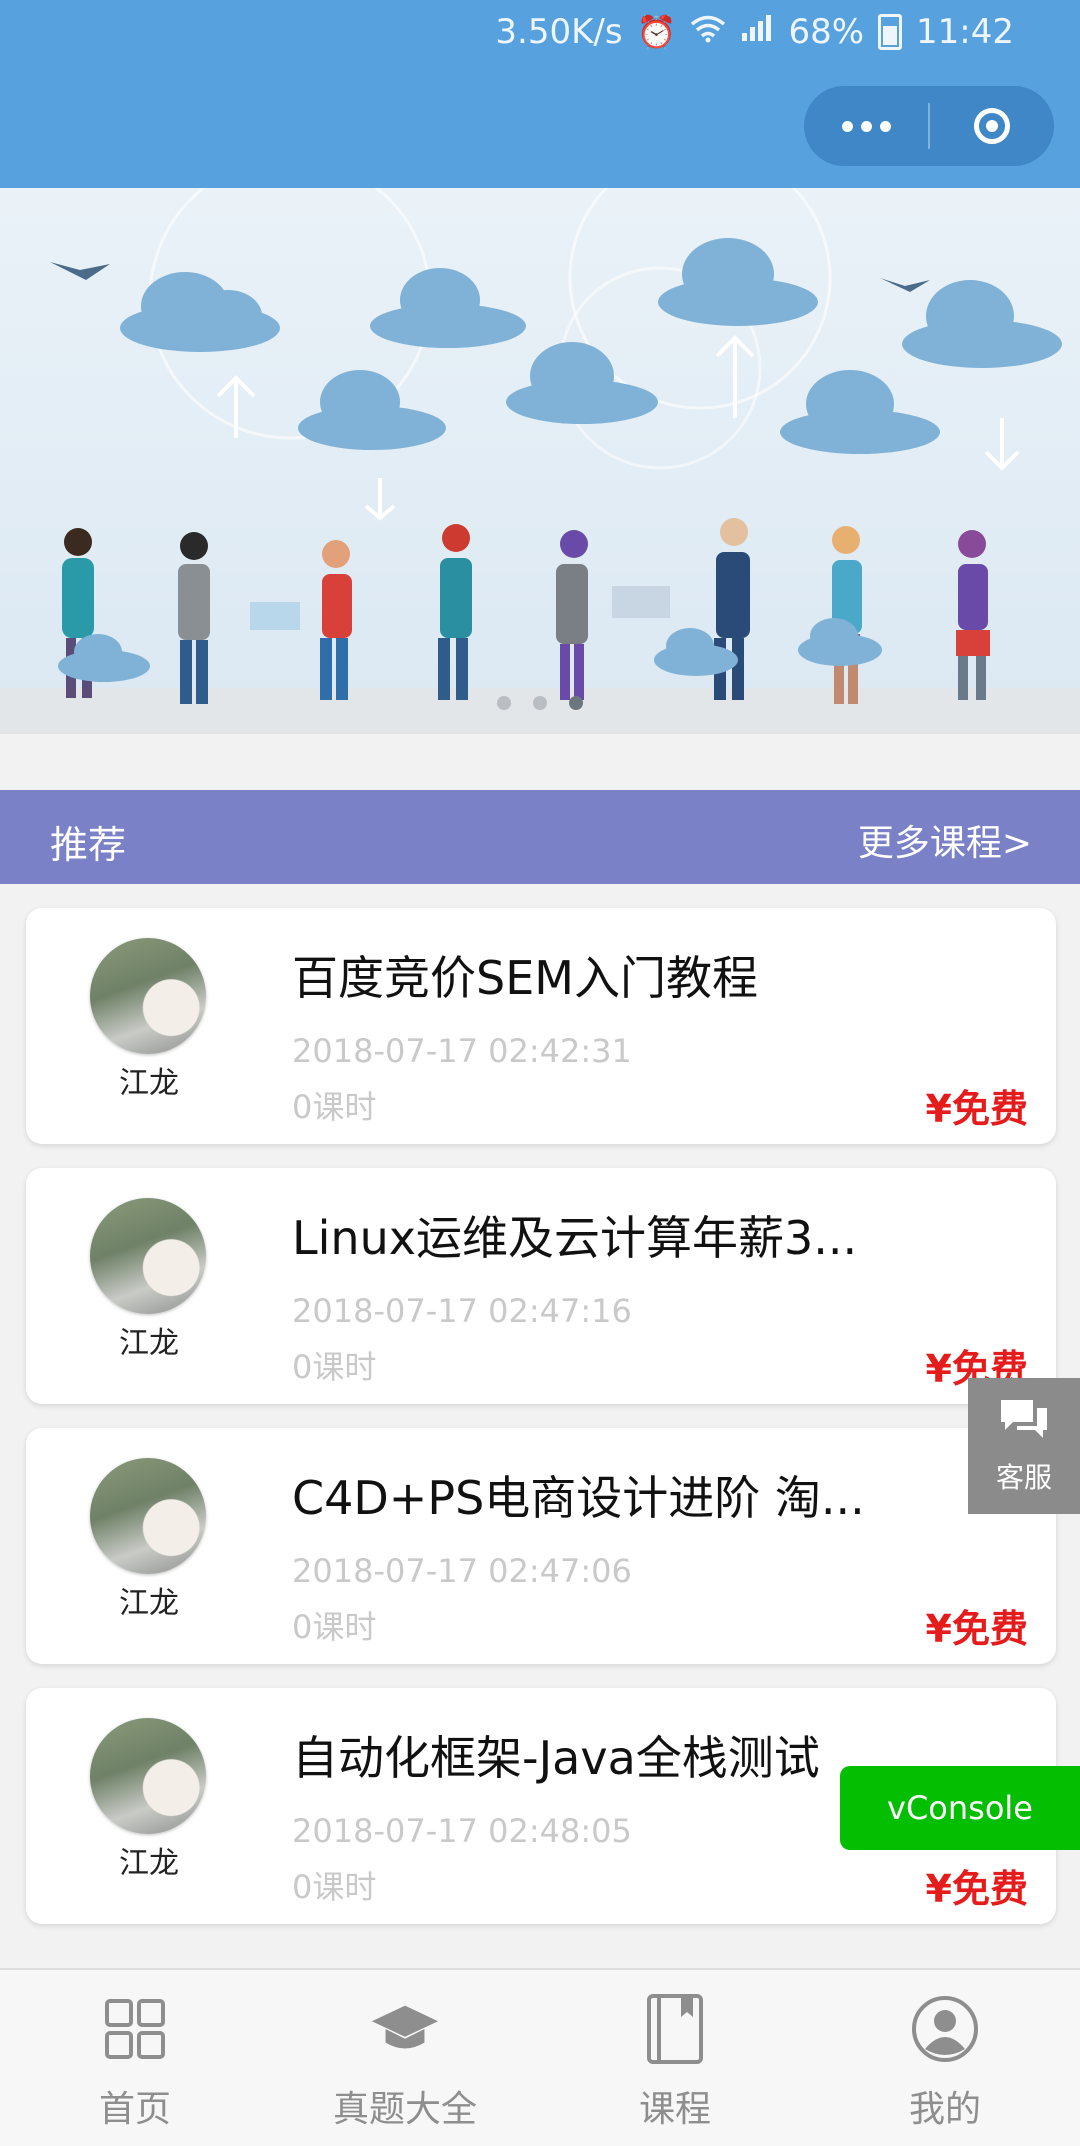  I want to click on chat-bubbles-icon, so click(1024, 1421).